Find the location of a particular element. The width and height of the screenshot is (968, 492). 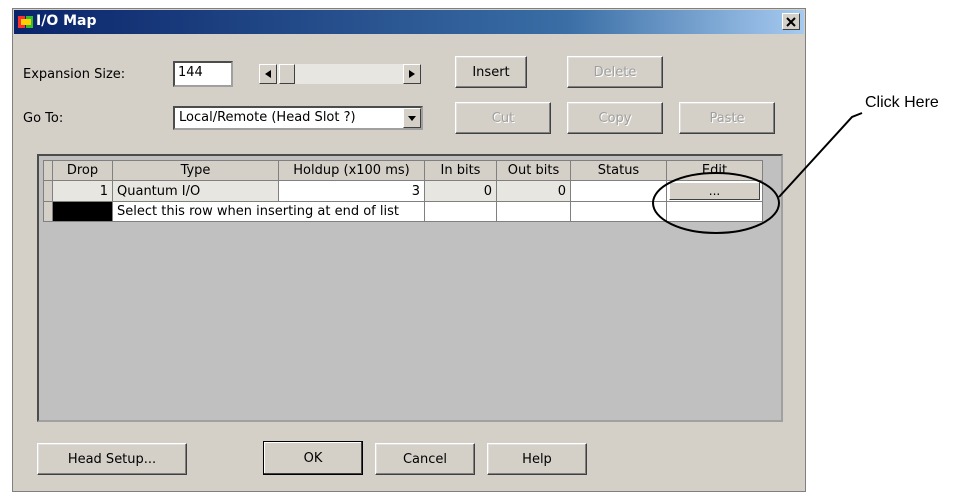

annotation-callout is located at coordinates (757, 173).